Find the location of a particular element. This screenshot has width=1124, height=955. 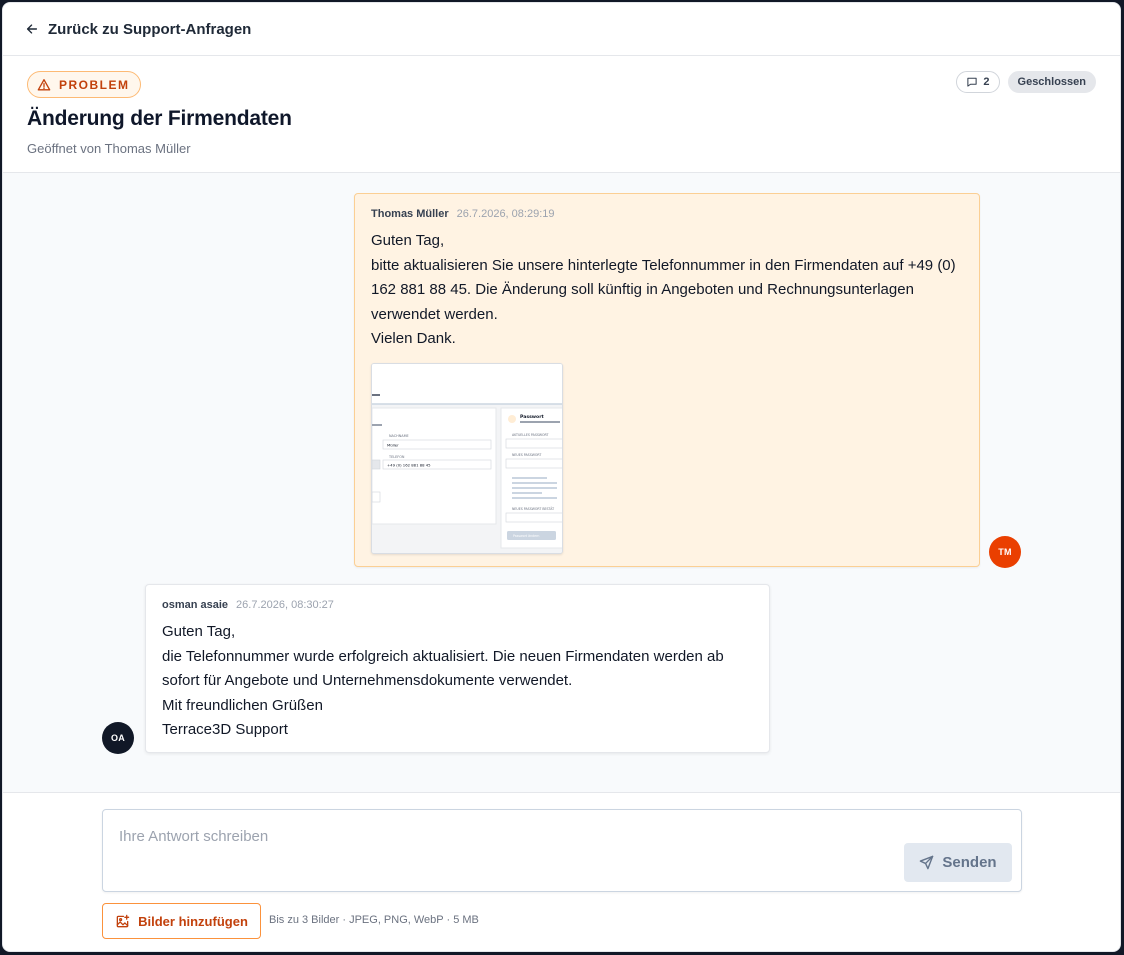

avatar: OA is located at coordinates (118, 738).